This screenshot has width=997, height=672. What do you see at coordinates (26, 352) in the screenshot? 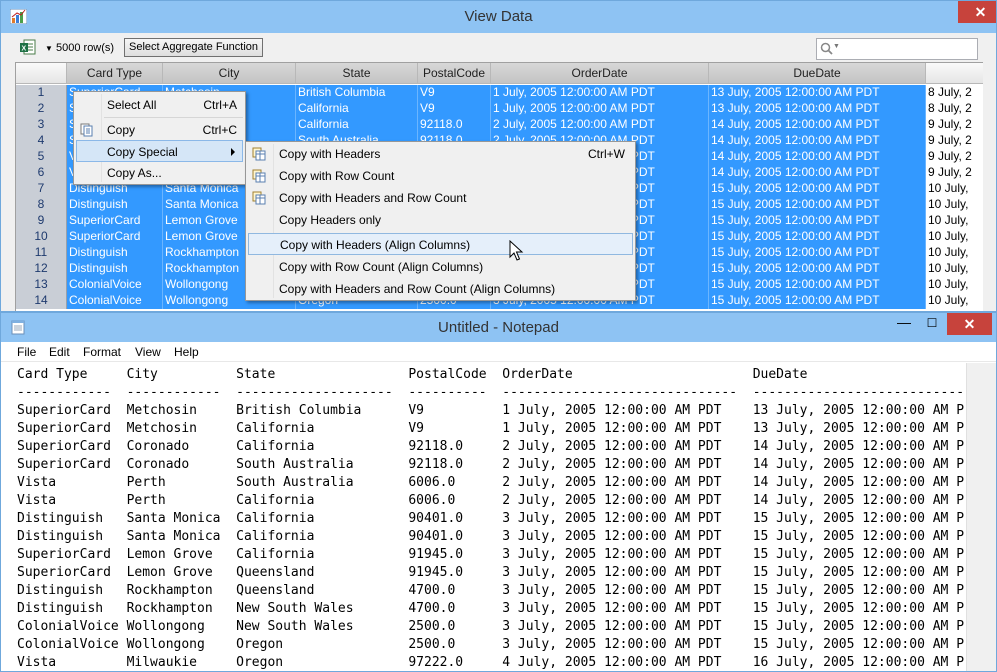
I see `menu-file: File` at bounding box center [26, 352].